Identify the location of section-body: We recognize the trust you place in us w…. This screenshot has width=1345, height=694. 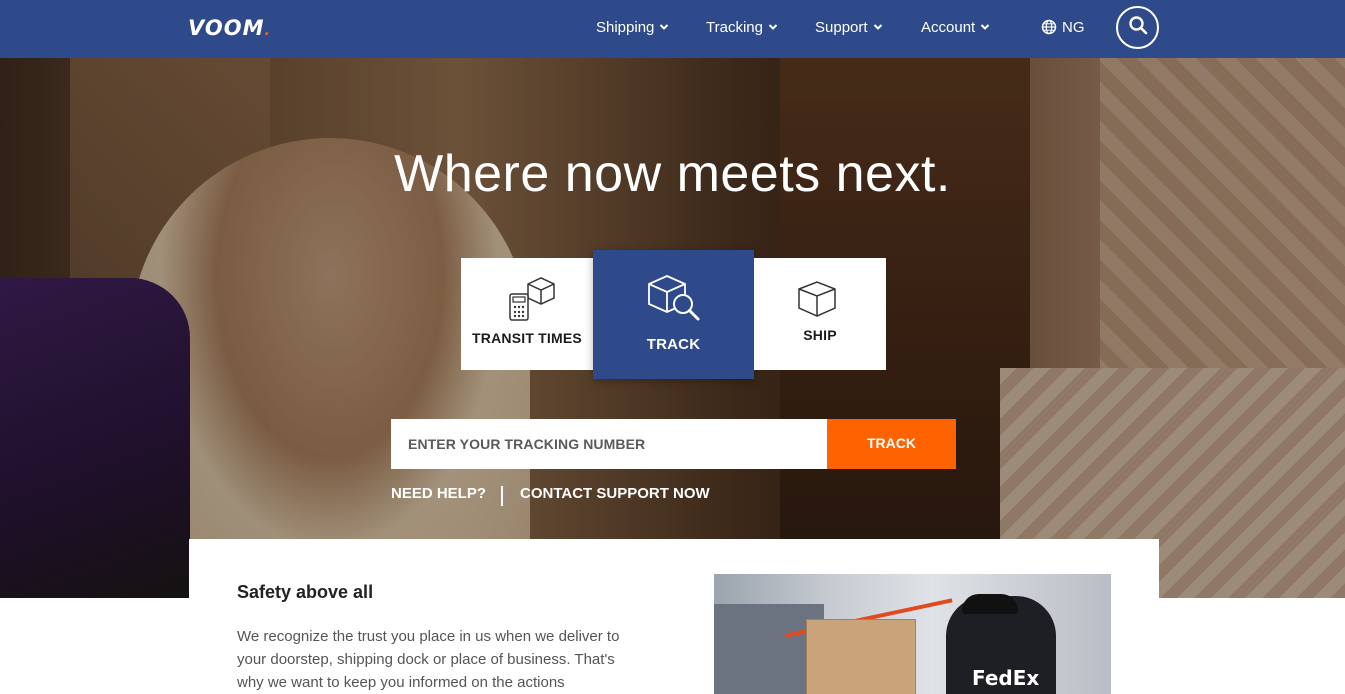
(428, 659).